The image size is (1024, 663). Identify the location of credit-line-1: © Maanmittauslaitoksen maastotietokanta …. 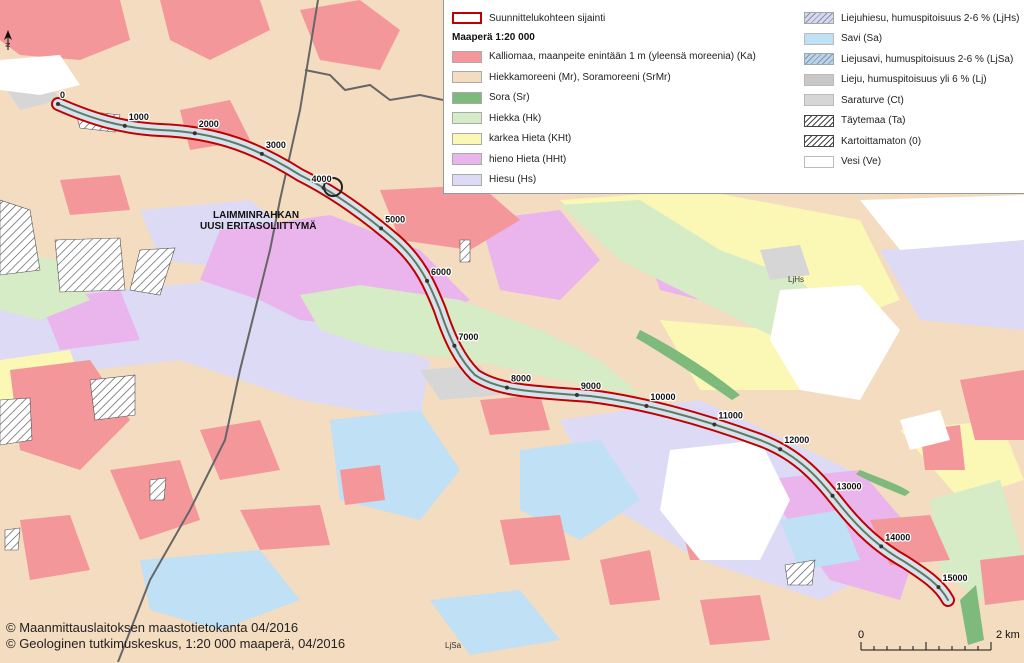
(152, 627).